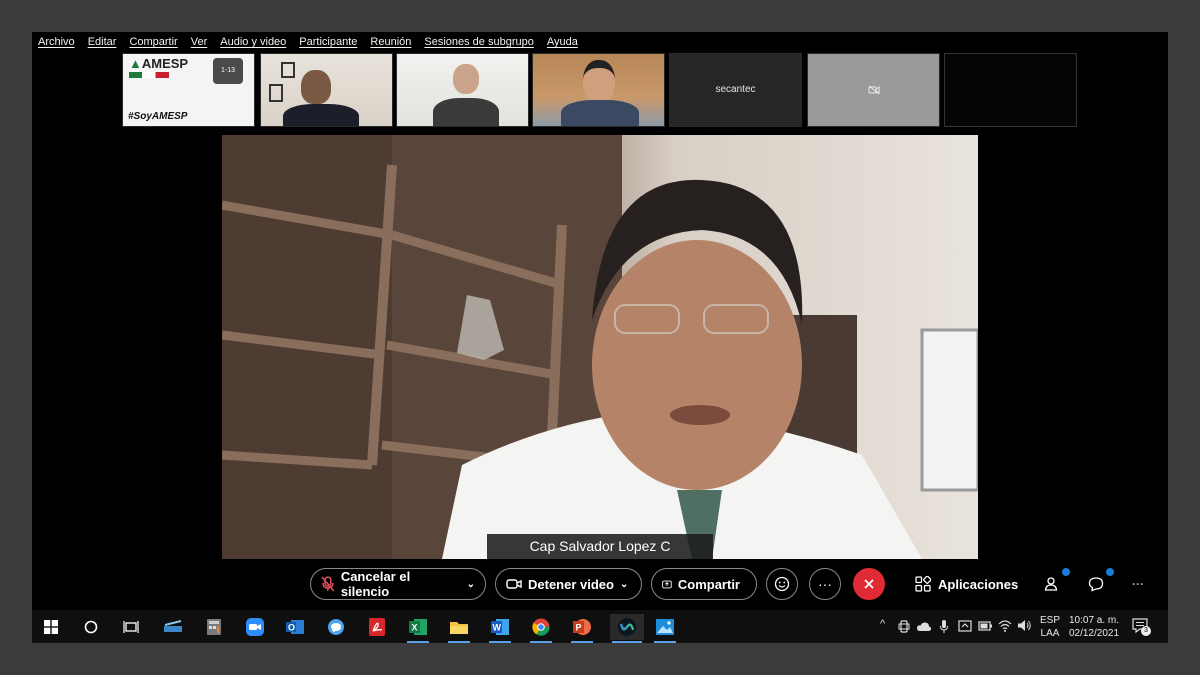 Image resolution: width=1200 pixels, height=675 pixels. I want to click on photos-icon, so click(665, 627).